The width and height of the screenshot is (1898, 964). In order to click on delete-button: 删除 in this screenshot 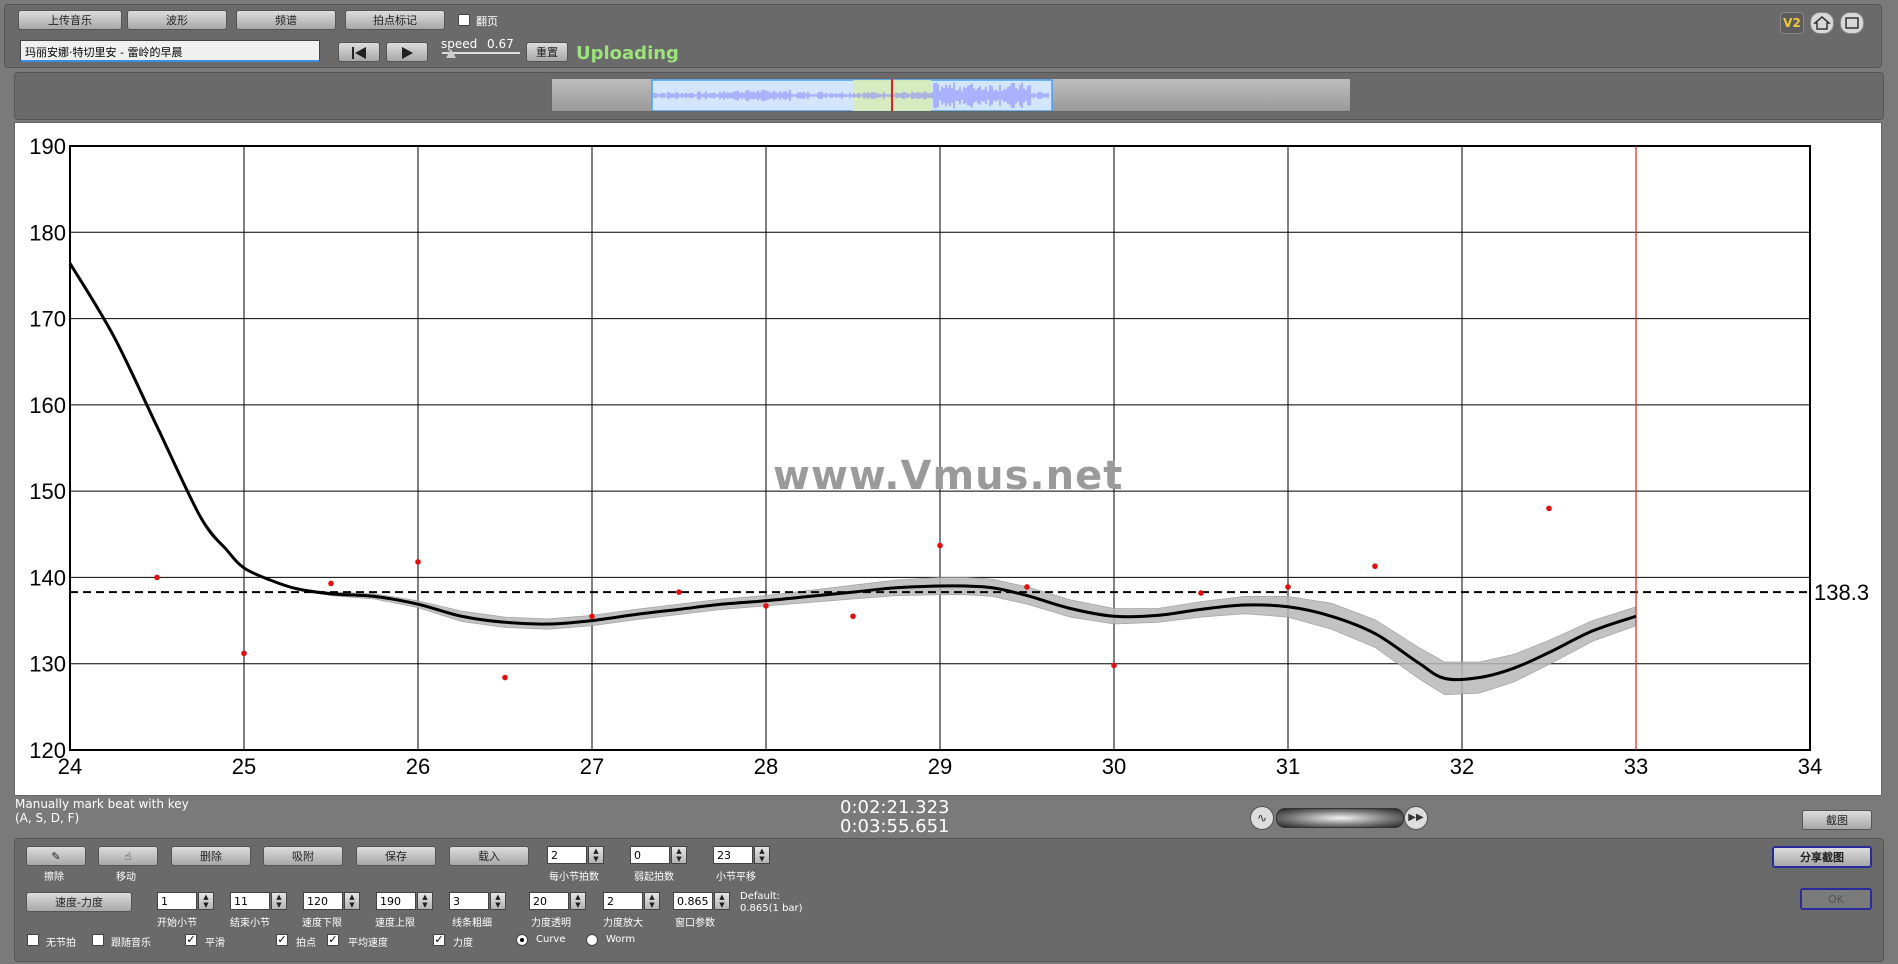, I will do `click(211, 856)`.